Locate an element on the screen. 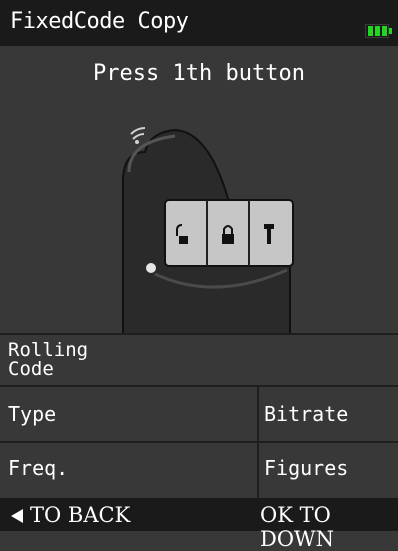 Image resolution: width=398 pixels, height=551 pixels. battery-tip is located at coordinates (390, 31).